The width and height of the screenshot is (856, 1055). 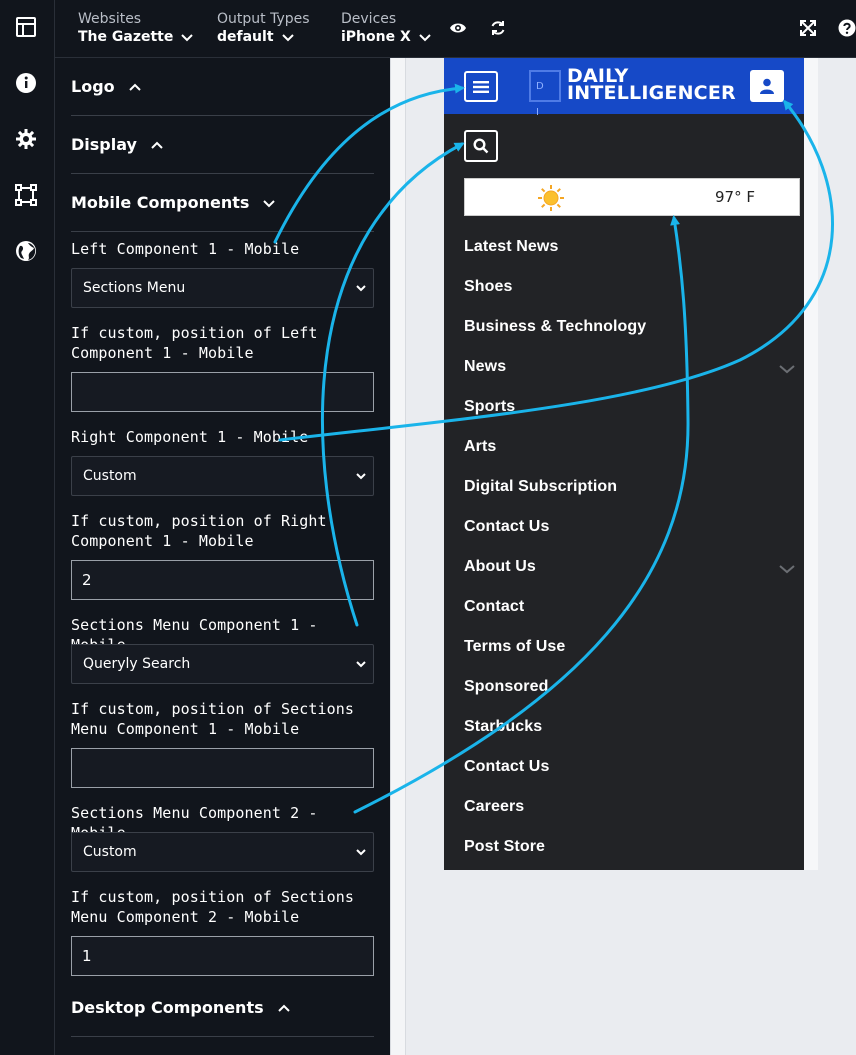 What do you see at coordinates (629, 610) in the screenshot?
I see `nav-item: Contact` at bounding box center [629, 610].